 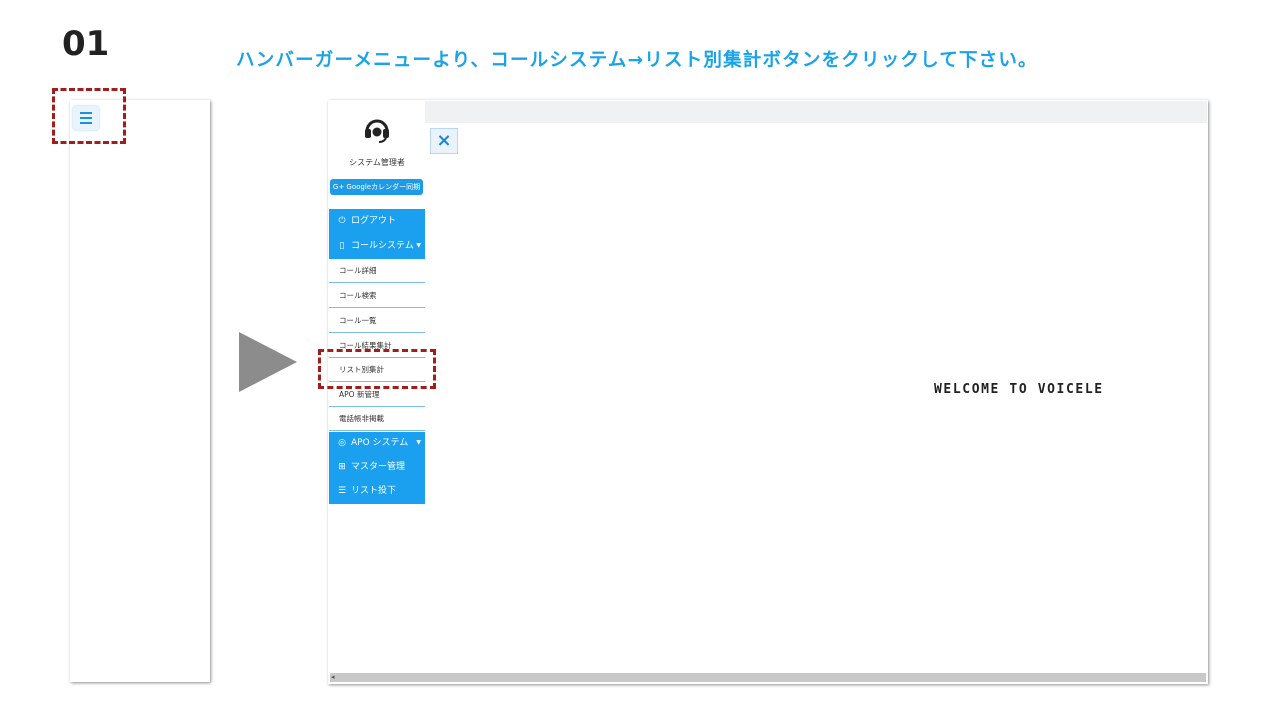 I want to click on power-icon: ⏻, so click(x=342, y=221).